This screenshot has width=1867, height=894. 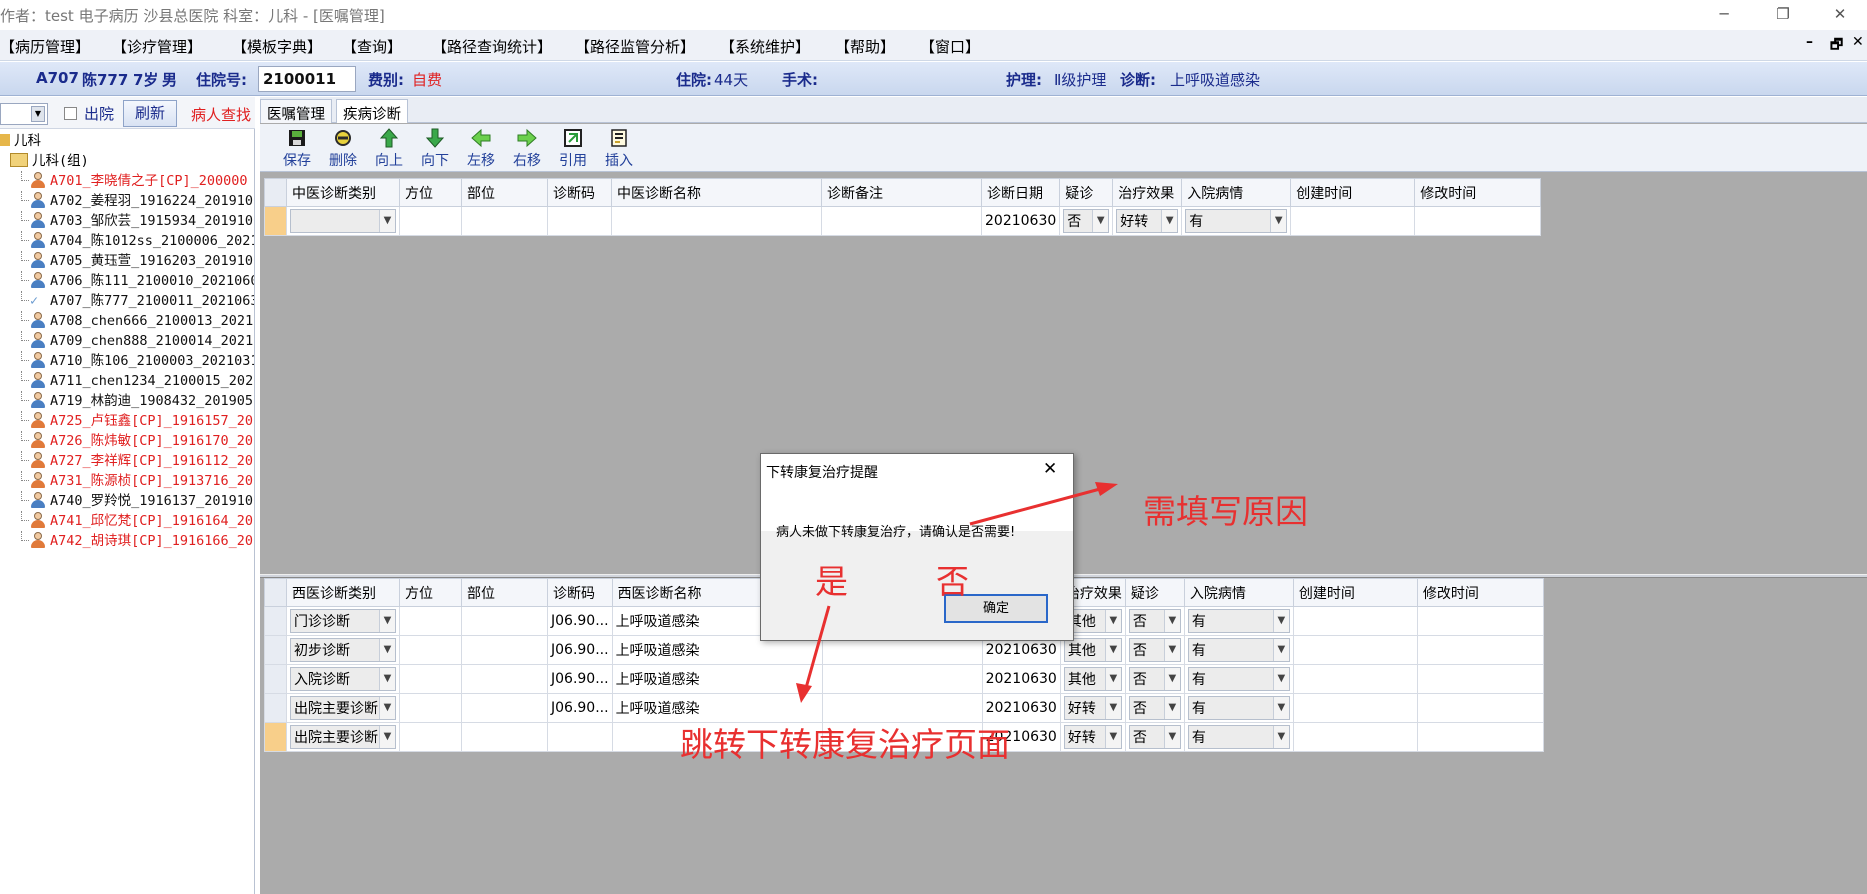 What do you see at coordinates (127, 421) in the screenshot?
I see `patient-tree-item: A725_卢钰鑫[CP]_1916157_20` at bounding box center [127, 421].